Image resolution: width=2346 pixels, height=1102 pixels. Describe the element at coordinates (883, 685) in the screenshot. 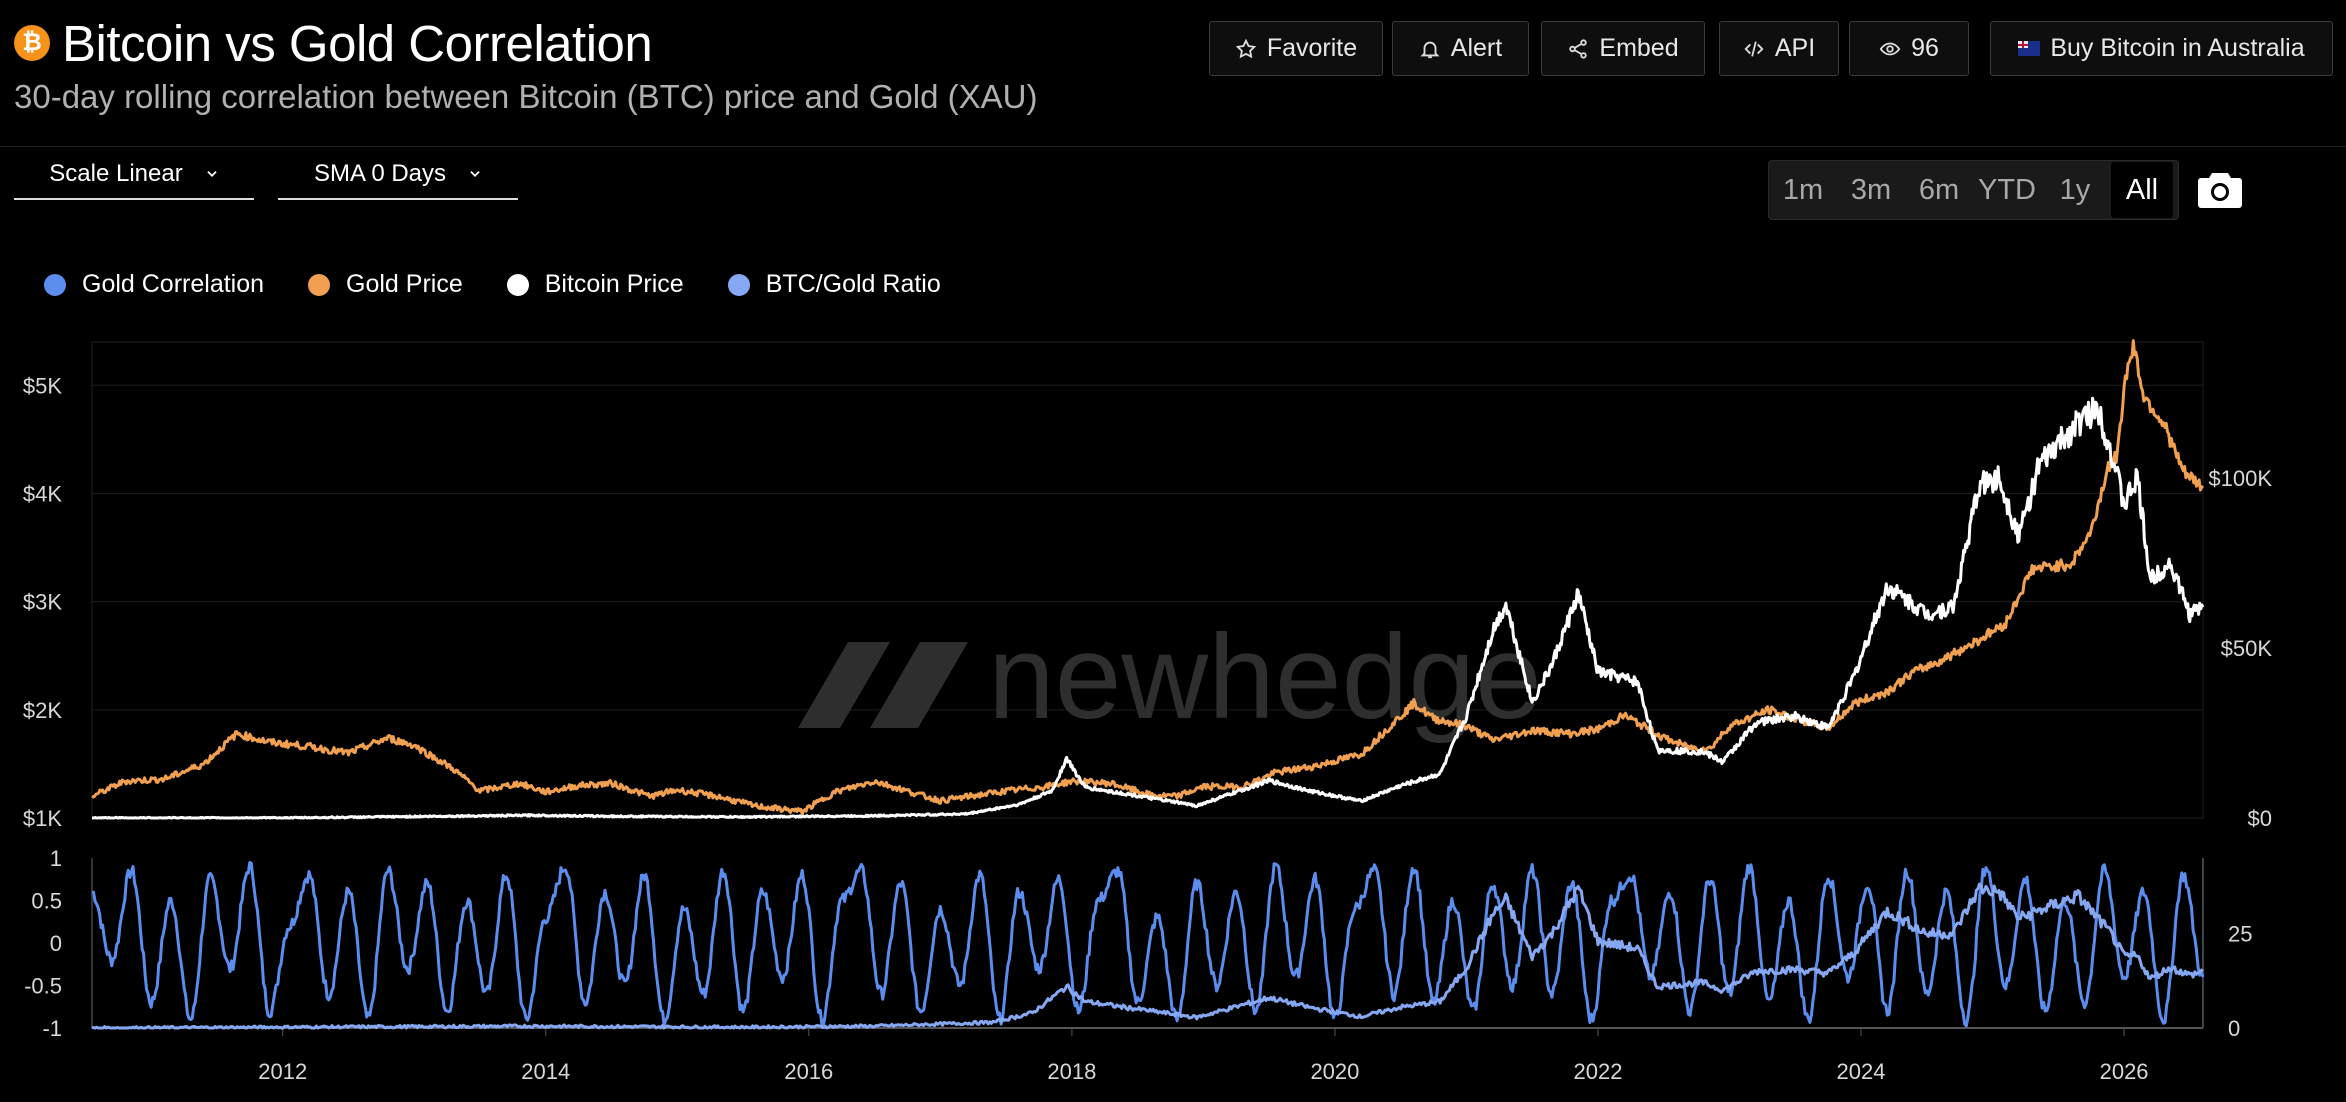

I see `newhedge-logo-icon` at that location.